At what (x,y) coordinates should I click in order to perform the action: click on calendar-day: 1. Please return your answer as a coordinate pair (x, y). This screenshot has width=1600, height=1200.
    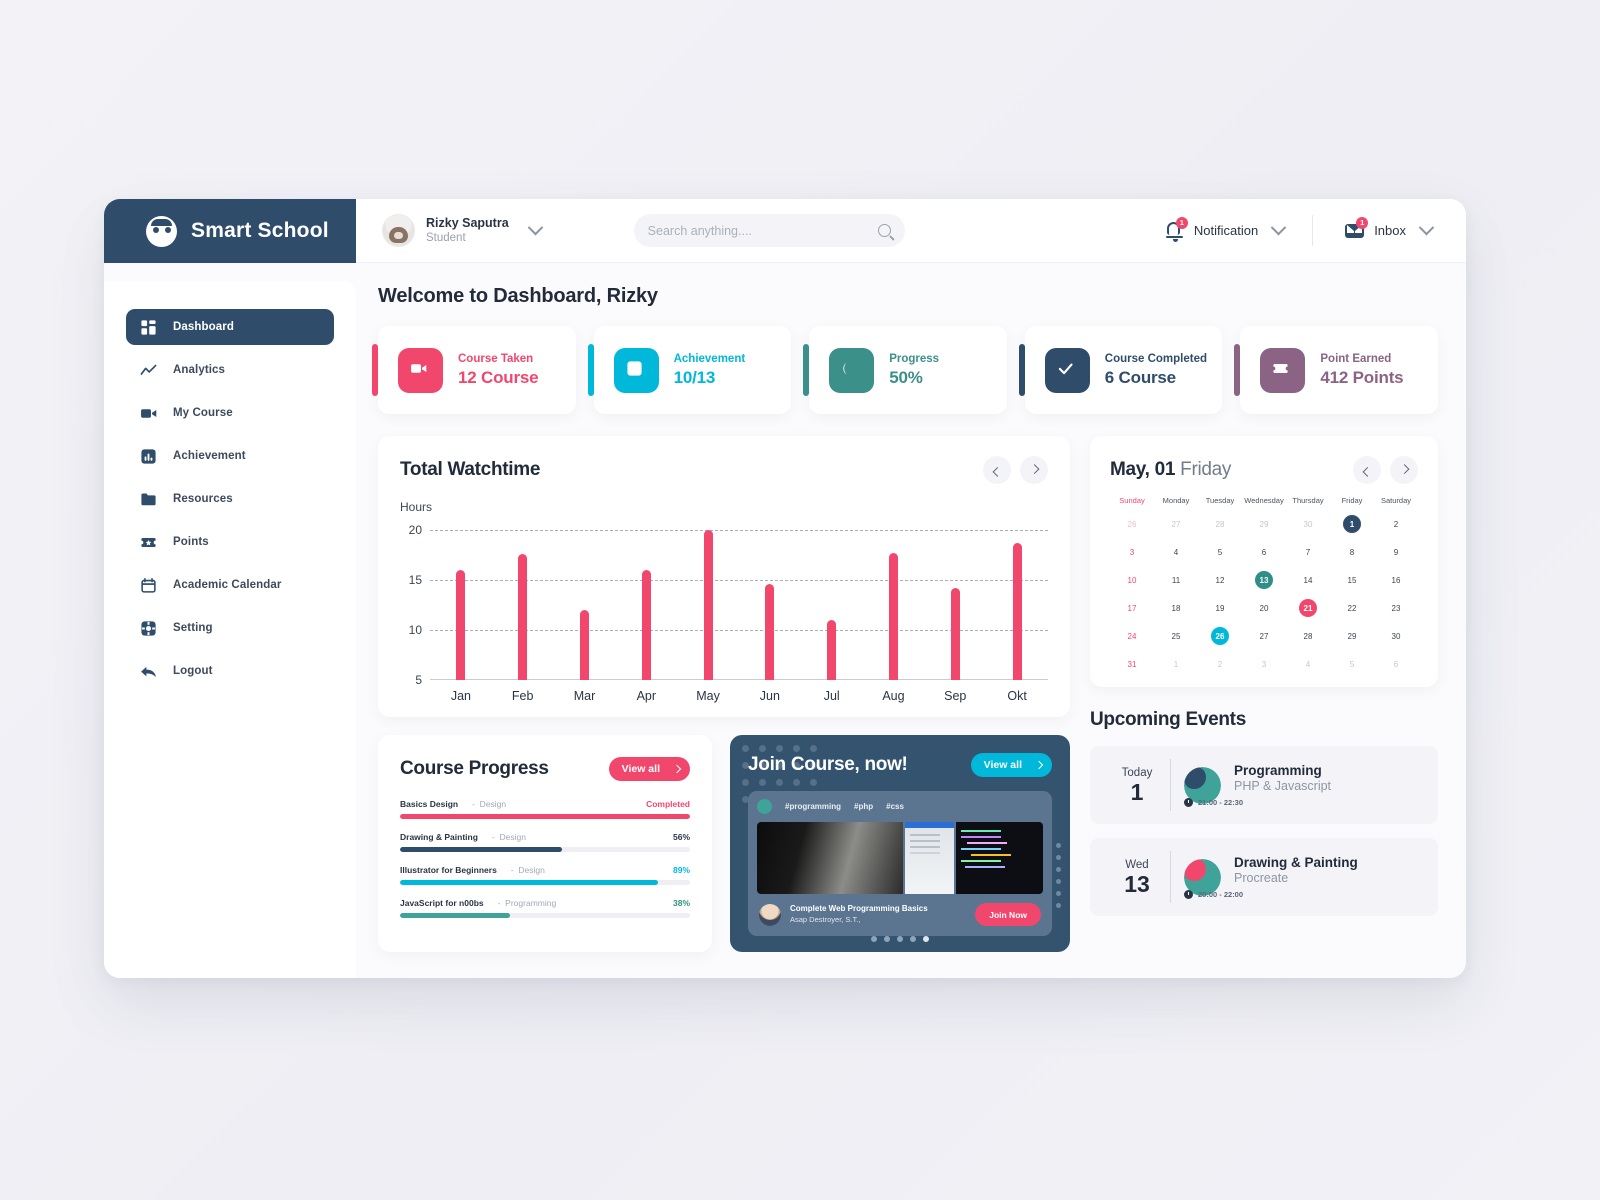
    Looking at the image, I should click on (1176, 664).